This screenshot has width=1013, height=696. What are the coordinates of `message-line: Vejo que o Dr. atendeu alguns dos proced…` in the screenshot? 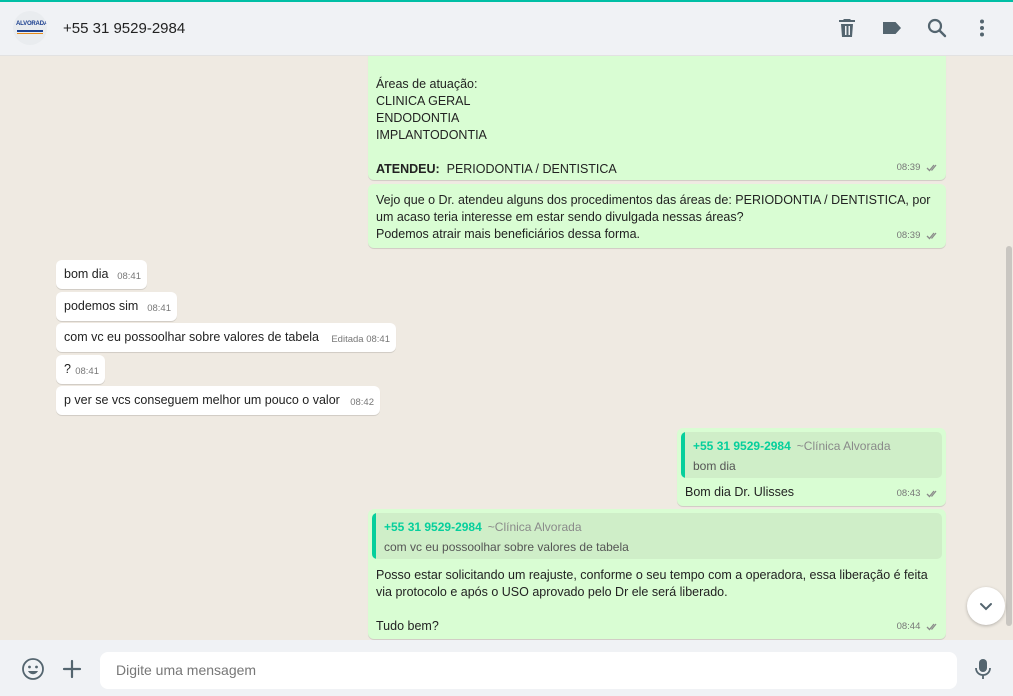 It's located at (653, 200).